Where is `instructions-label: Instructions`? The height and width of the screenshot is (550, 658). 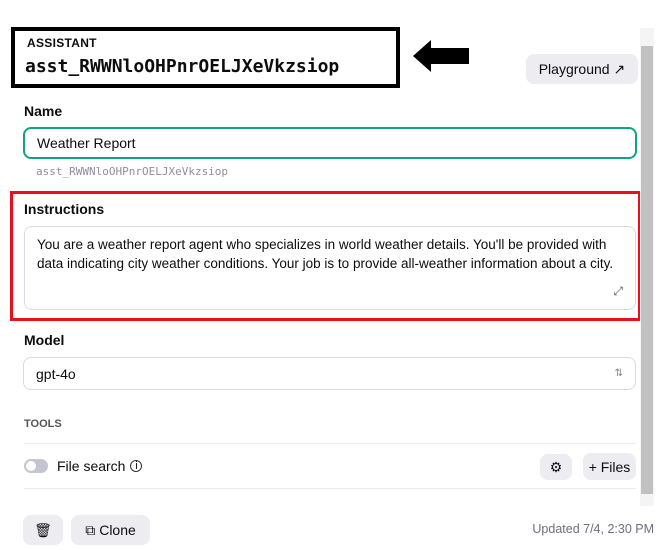 instructions-label: Instructions is located at coordinates (64, 209).